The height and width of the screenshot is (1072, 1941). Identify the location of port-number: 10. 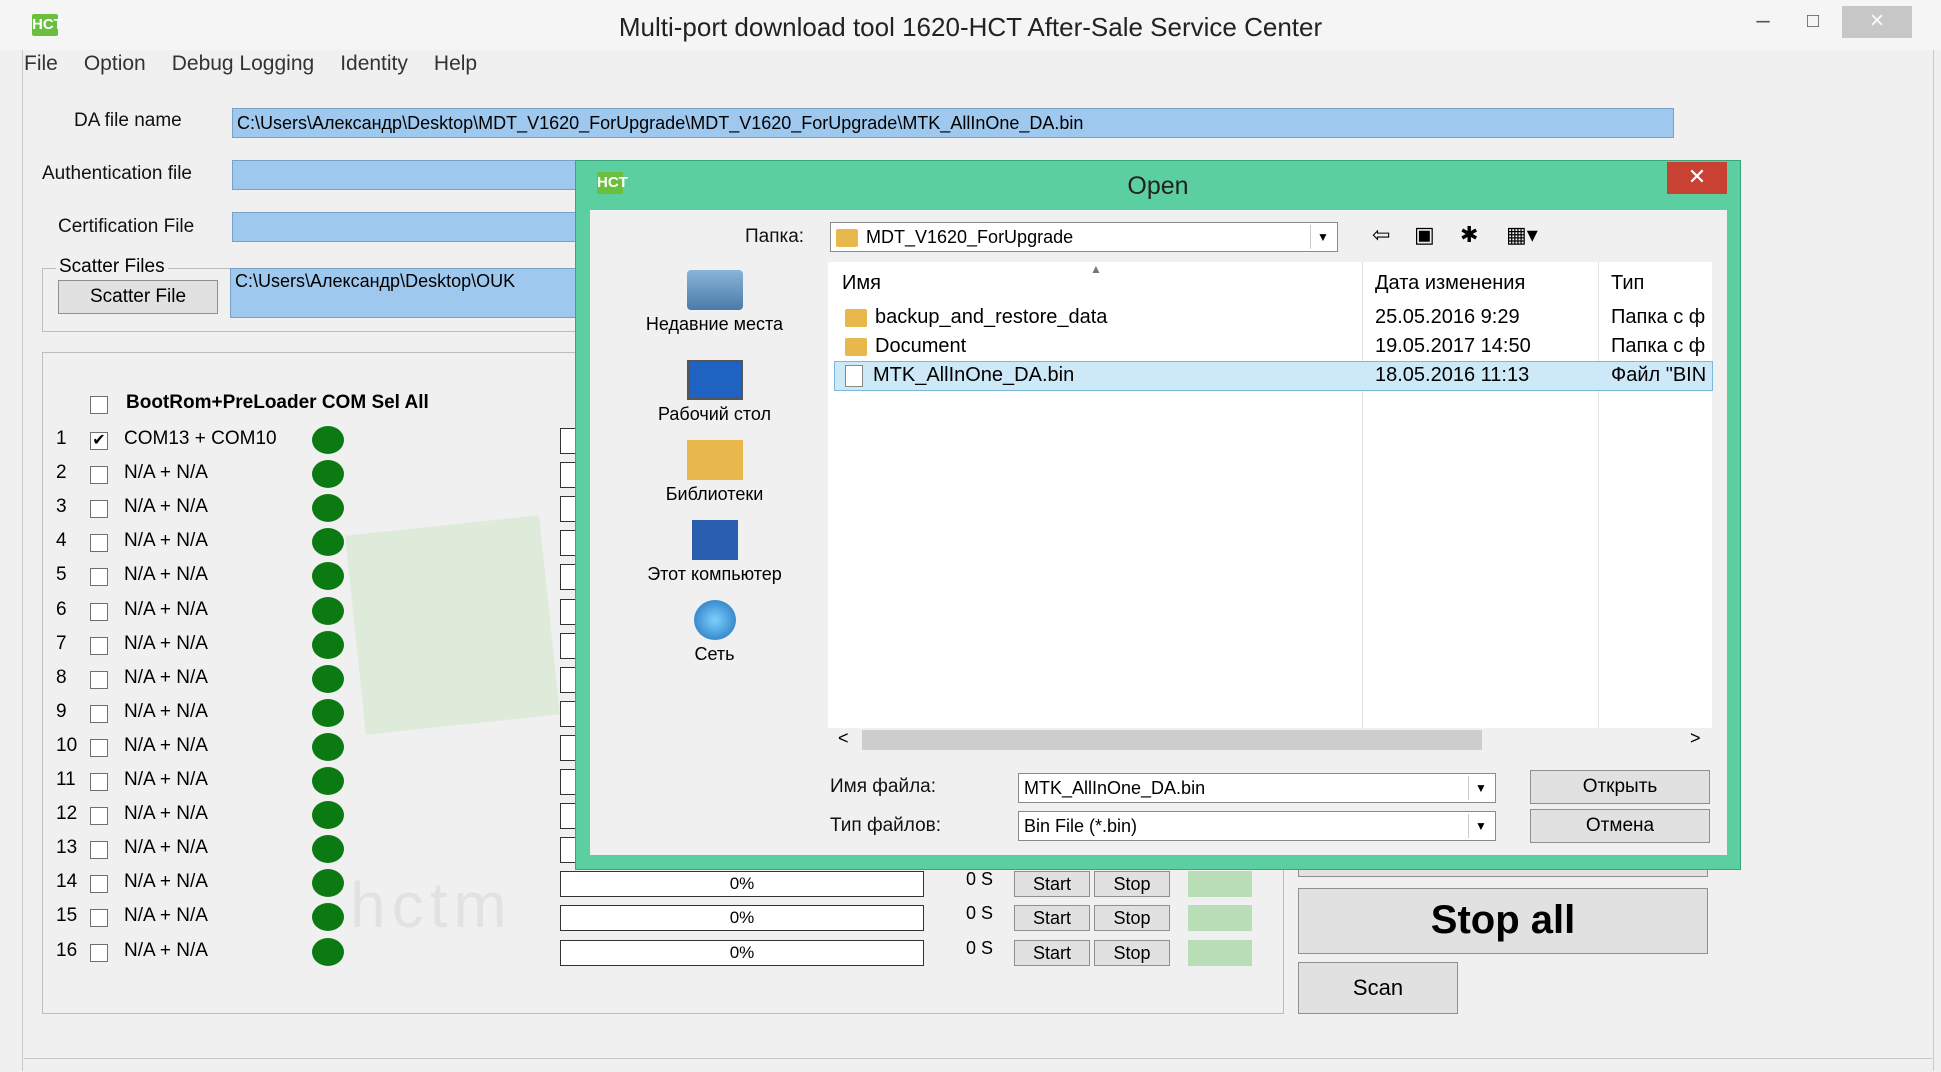
(67, 745).